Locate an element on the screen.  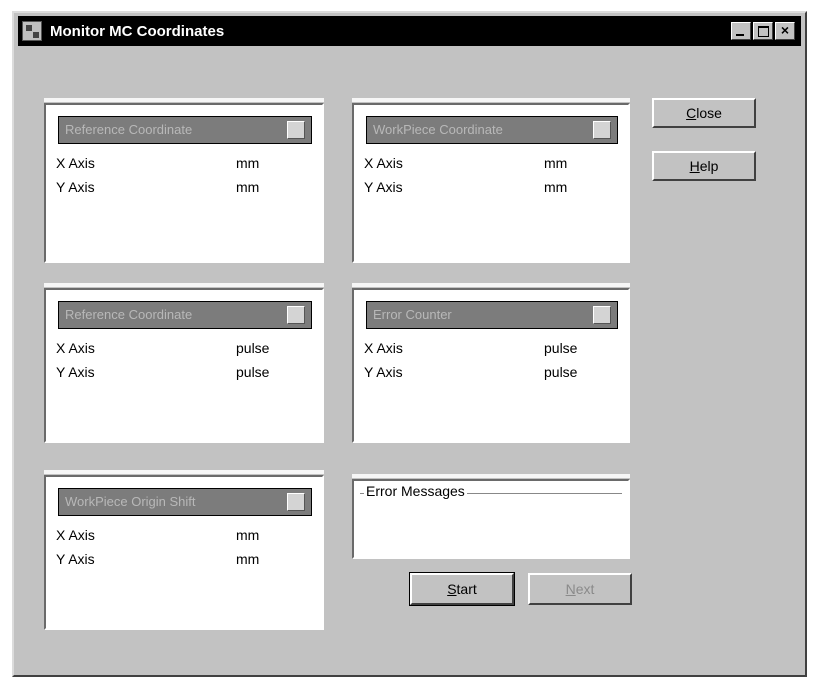
maximize-icon is located at coordinates (763, 31).